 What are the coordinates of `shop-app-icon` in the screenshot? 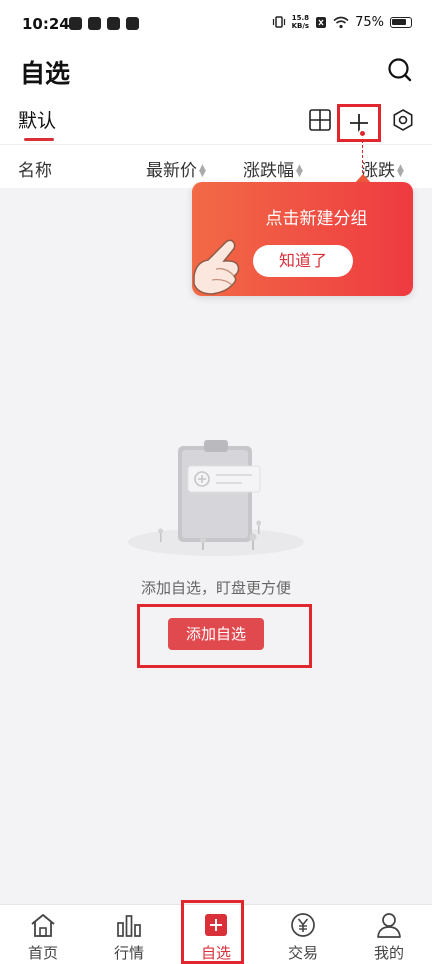 It's located at (113, 23).